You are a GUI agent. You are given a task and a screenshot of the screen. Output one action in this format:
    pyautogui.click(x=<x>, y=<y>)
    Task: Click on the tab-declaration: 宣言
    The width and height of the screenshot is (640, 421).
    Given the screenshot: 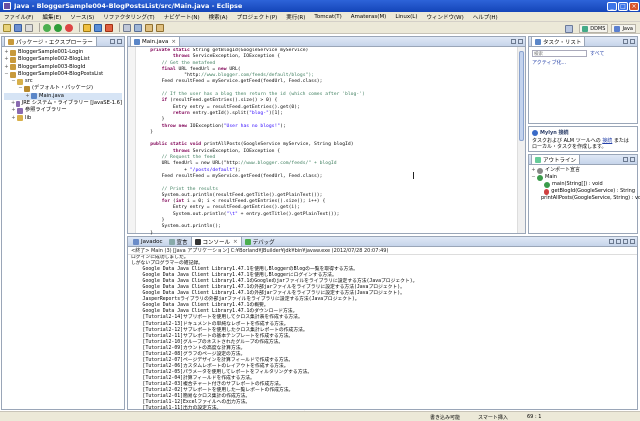 What is the action you would take?
    pyautogui.click(x=178, y=241)
    